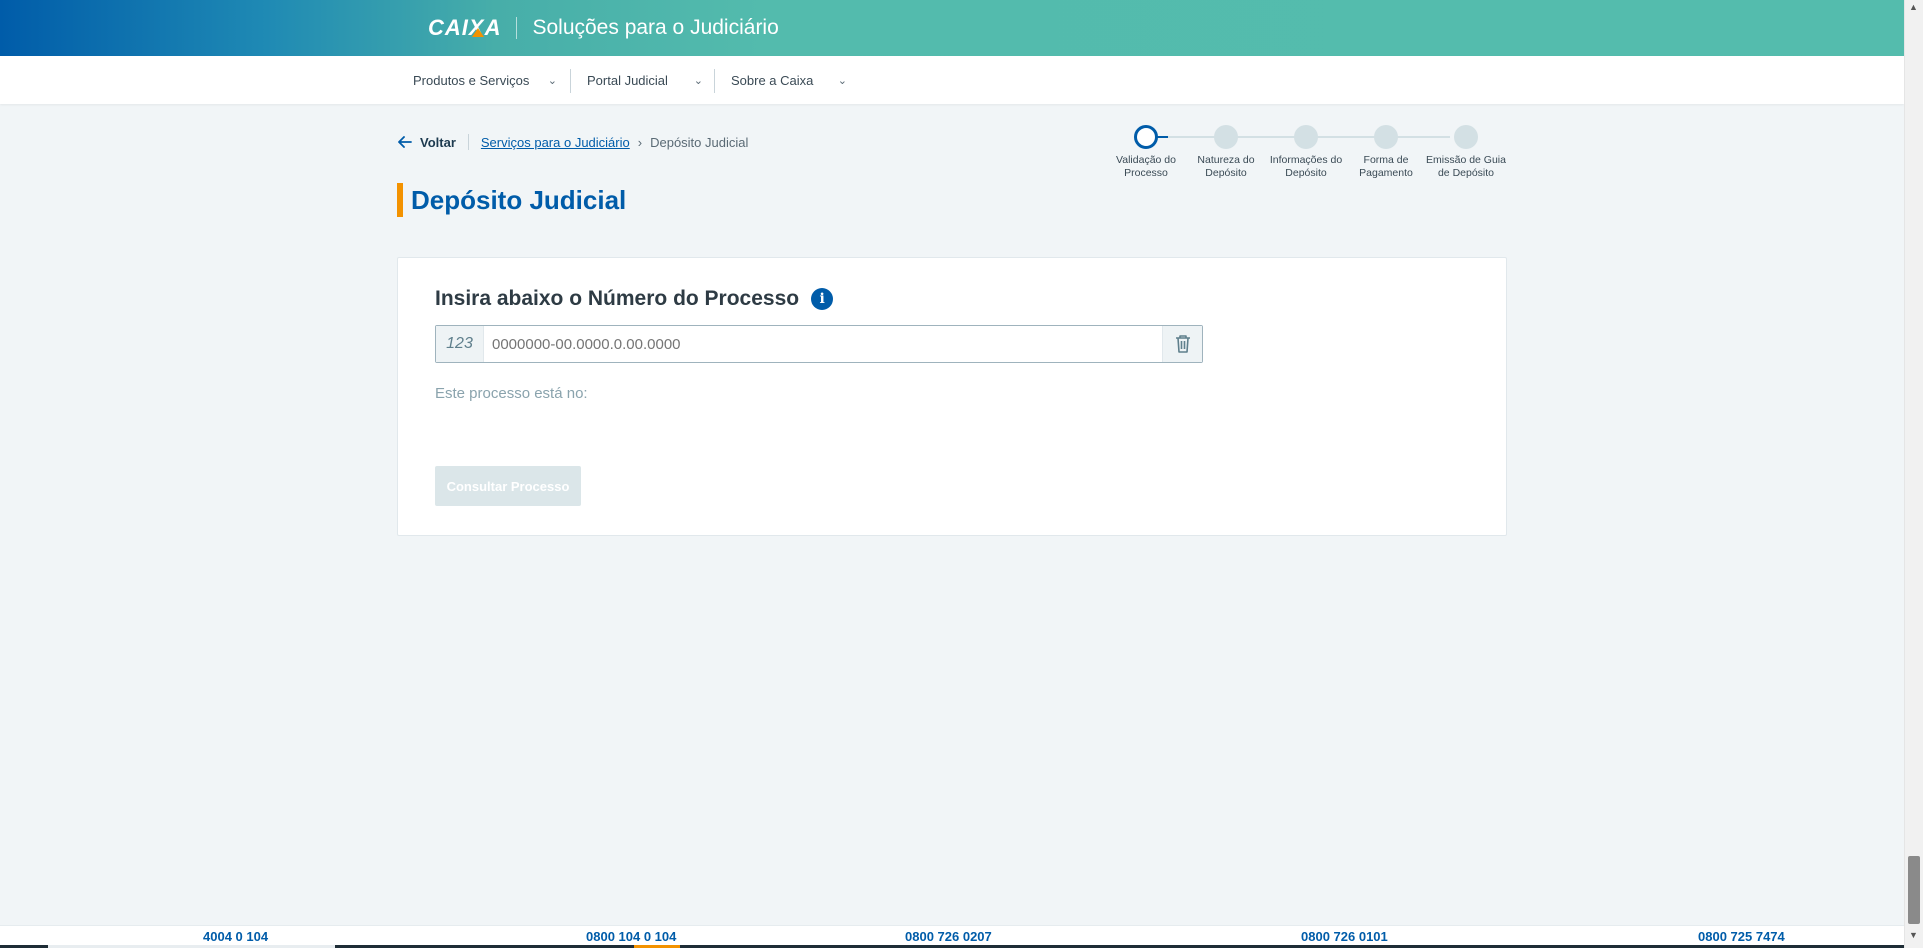 Image resolution: width=1923 pixels, height=948 pixels. Describe the element at coordinates (822, 299) in the screenshot. I see `info-icon: i` at that location.